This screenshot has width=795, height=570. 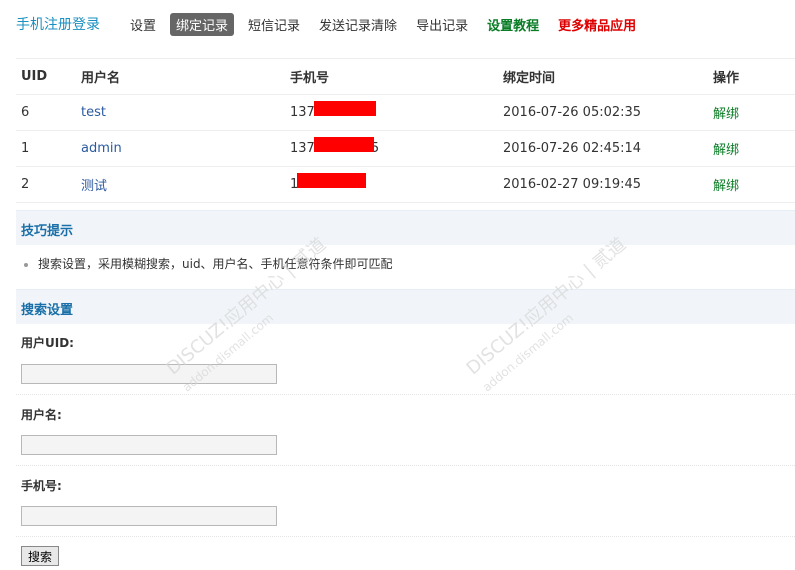 What do you see at coordinates (26, 264) in the screenshot?
I see `bullet-icon` at bounding box center [26, 264].